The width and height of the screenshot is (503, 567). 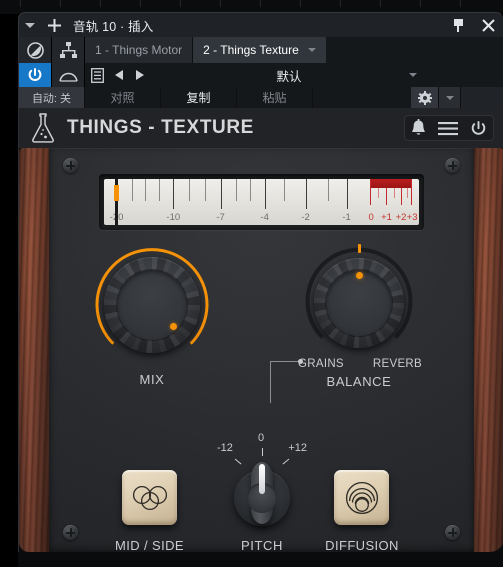 I want to click on hamburger-menu-icon, so click(x=447, y=128).